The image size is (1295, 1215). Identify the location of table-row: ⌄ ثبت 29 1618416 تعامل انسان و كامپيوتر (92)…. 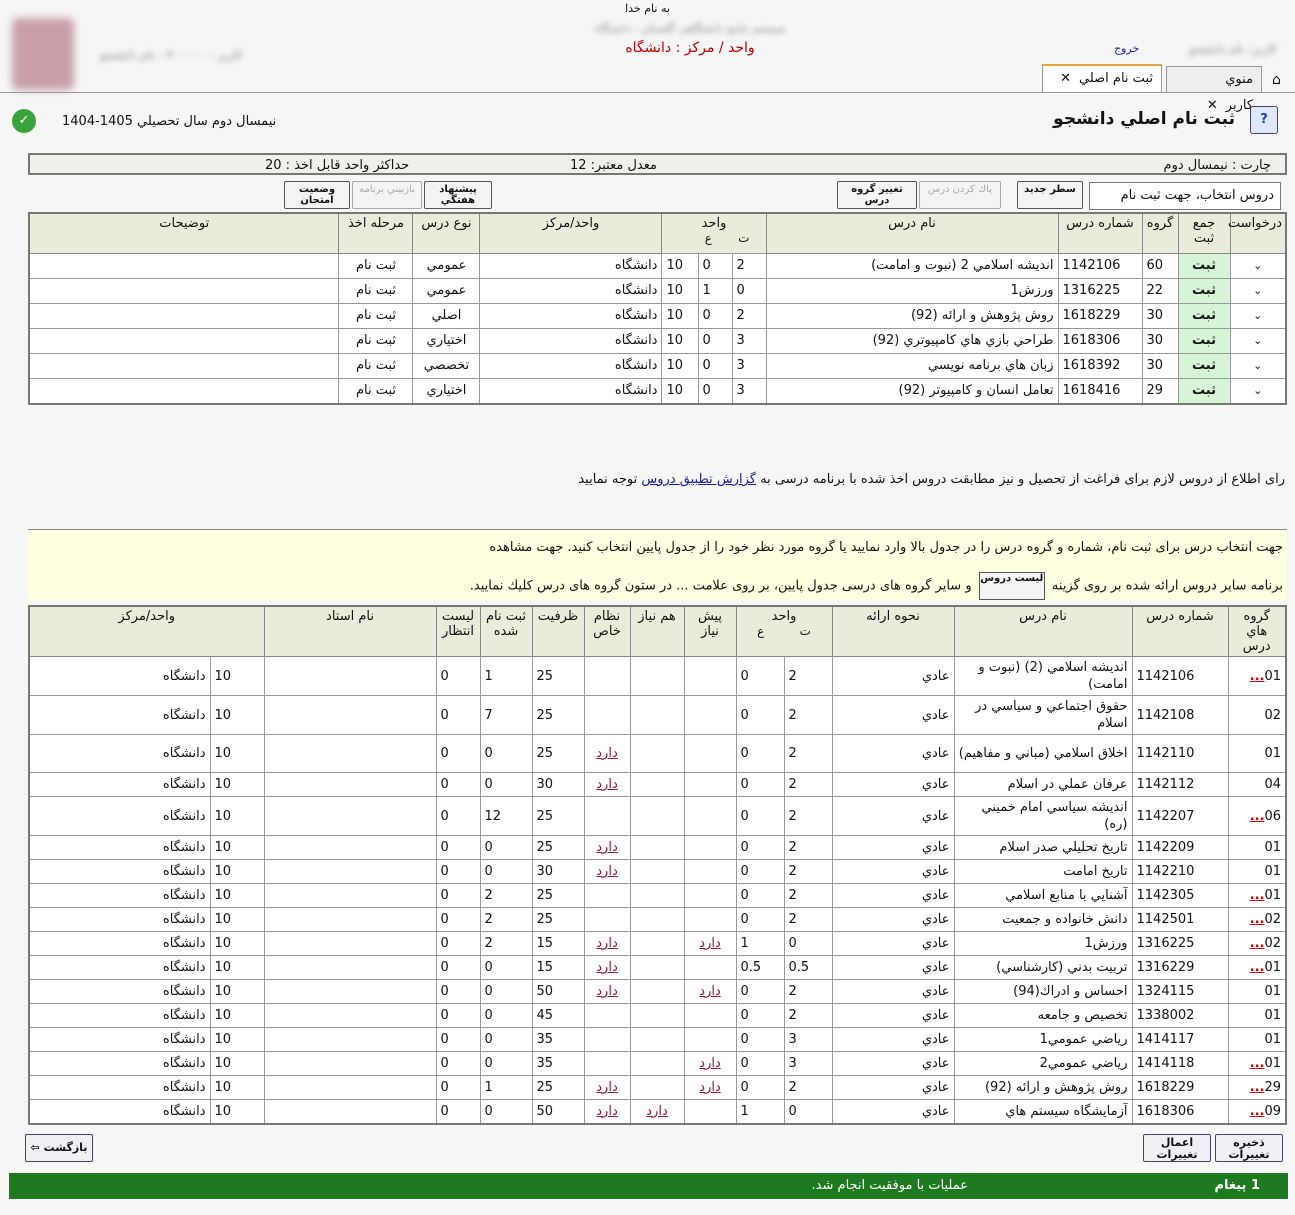
(657, 390).